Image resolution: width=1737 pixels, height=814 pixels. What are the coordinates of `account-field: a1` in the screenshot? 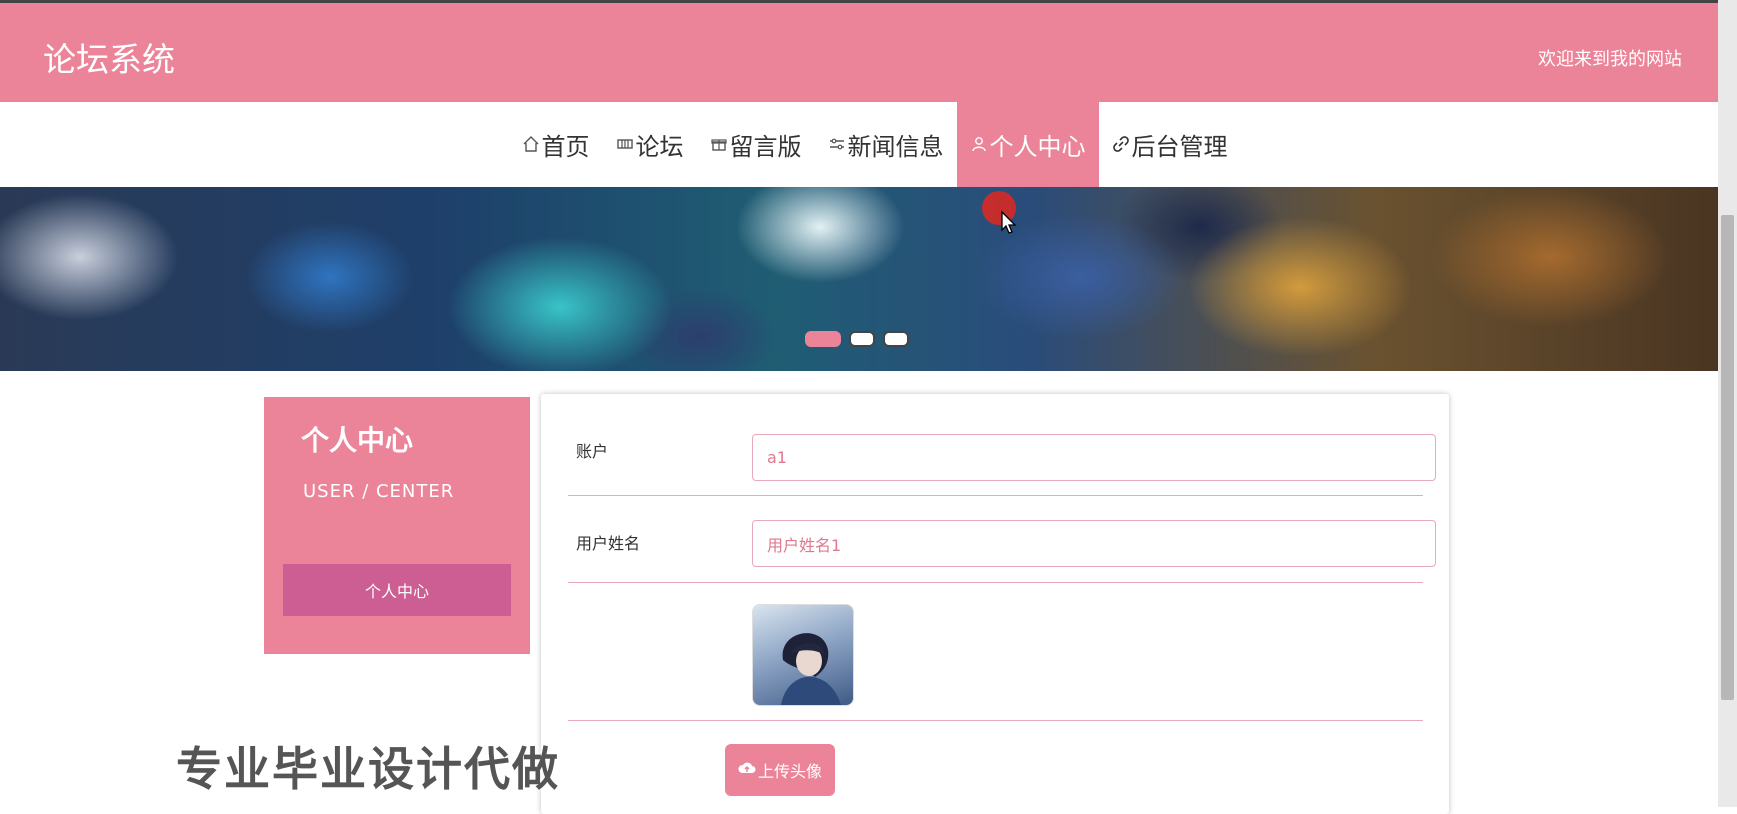 It's located at (1094, 457).